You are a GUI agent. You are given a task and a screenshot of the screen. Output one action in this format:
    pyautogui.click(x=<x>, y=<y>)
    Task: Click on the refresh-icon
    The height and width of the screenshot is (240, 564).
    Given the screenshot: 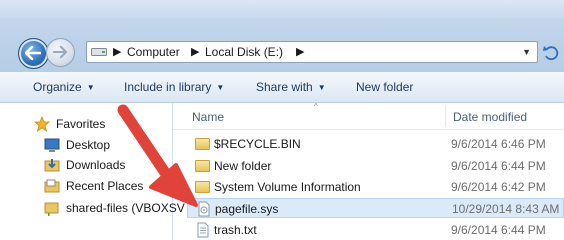 What is the action you would take?
    pyautogui.click(x=552, y=53)
    